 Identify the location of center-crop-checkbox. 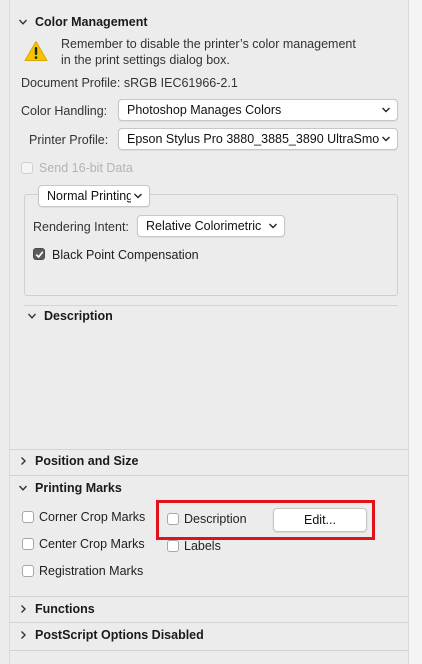
(28, 544).